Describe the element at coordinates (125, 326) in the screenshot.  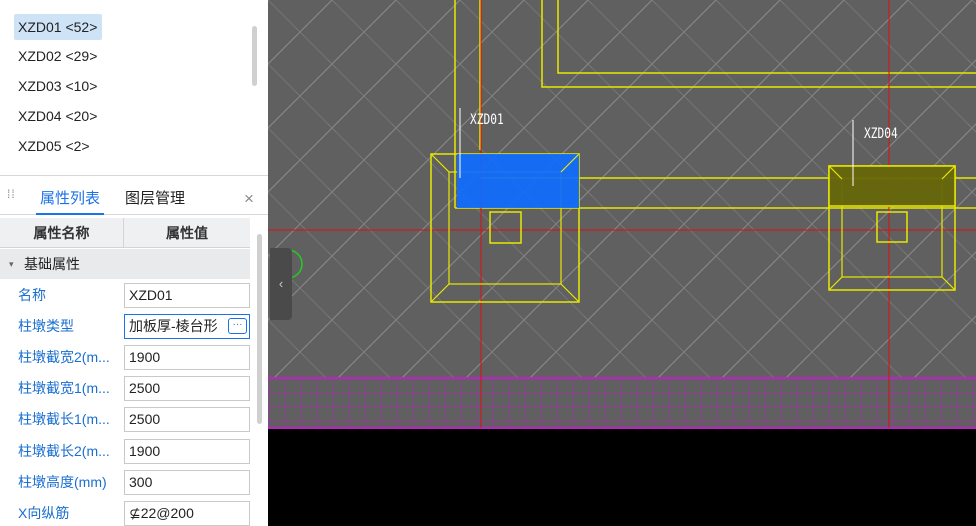
I see `property-row: 柱墩类型 加板厚-棱台形 ···` at that location.